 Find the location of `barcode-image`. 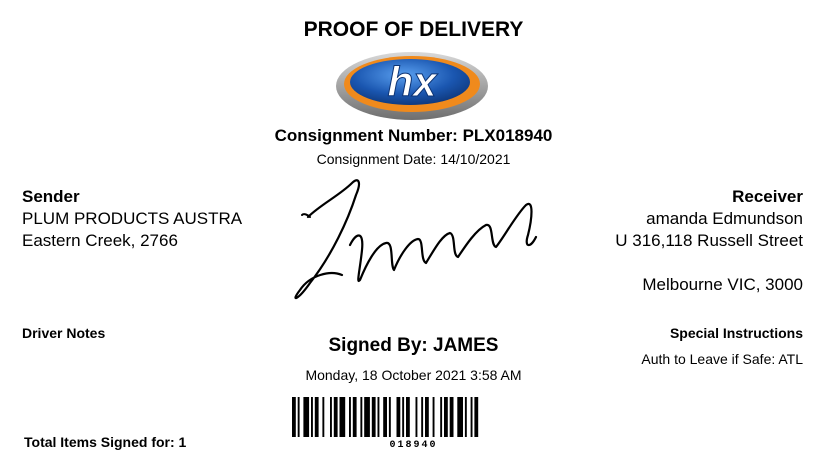

barcode-image is located at coordinates (385, 417).